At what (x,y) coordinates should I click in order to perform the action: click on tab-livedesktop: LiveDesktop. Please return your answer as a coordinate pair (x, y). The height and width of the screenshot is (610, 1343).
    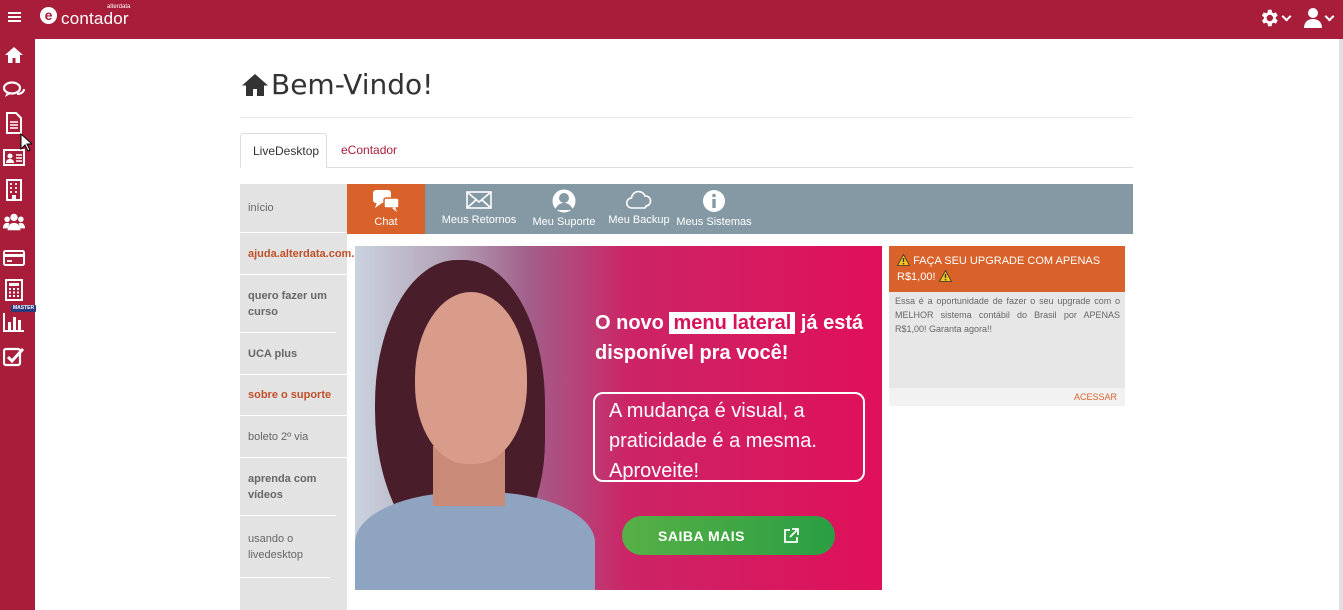
    Looking at the image, I should click on (283, 150).